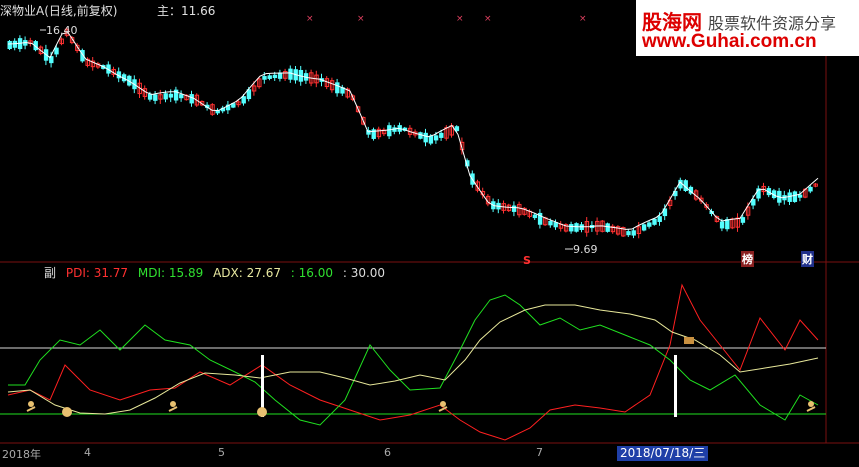  I want to click on level-2-value: : 30.00, so click(364, 273).